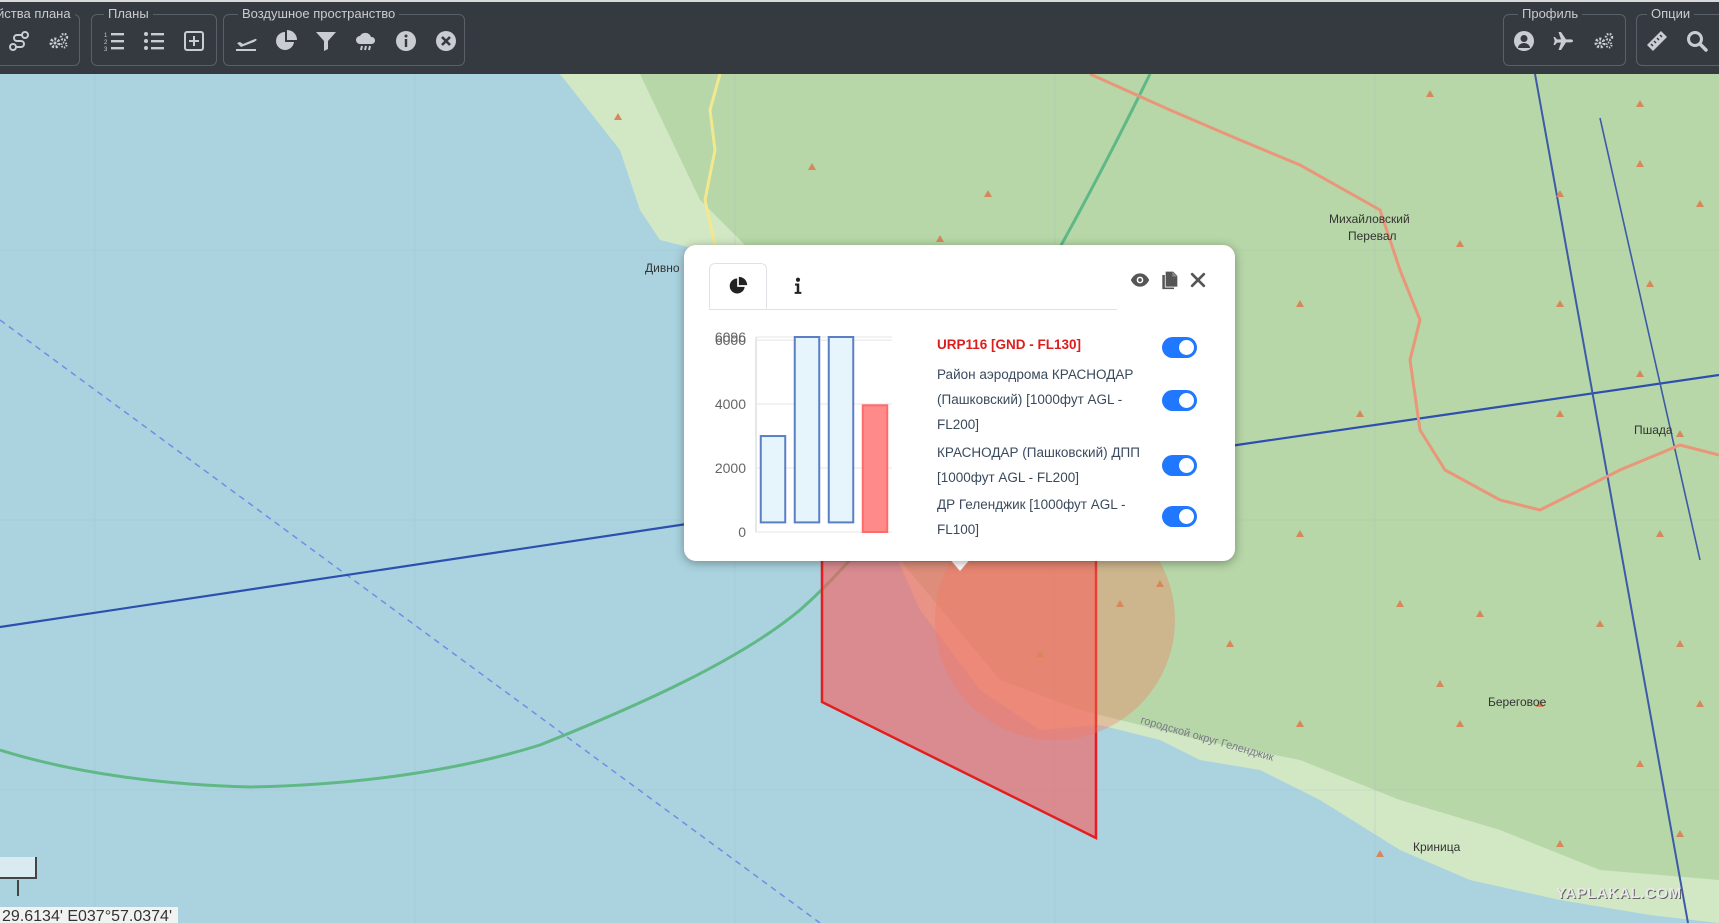  I want to click on user-profile-button, so click(1524, 41).